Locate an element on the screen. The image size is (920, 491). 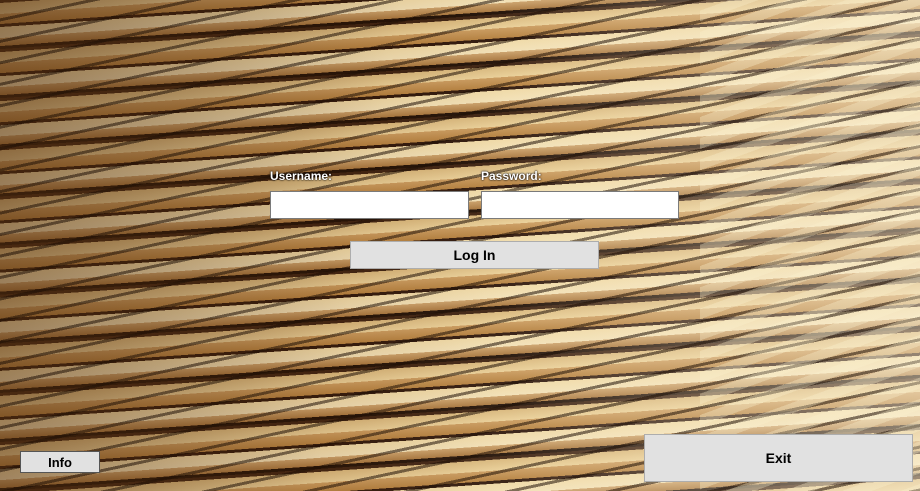
password-label: Password: is located at coordinates (511, 176).